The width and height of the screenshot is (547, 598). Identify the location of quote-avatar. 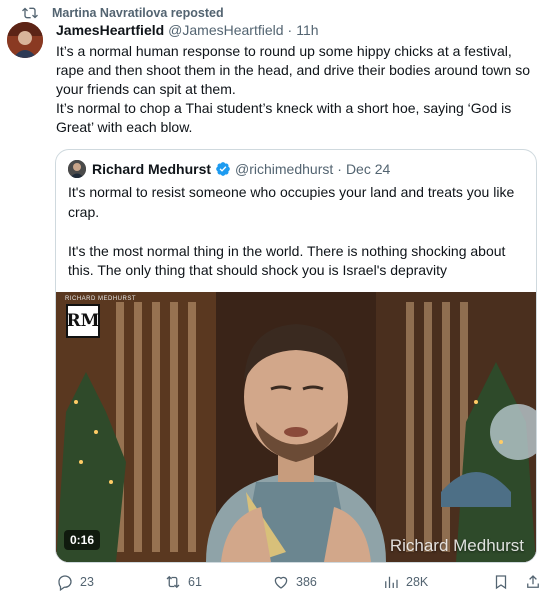
(77, 169).